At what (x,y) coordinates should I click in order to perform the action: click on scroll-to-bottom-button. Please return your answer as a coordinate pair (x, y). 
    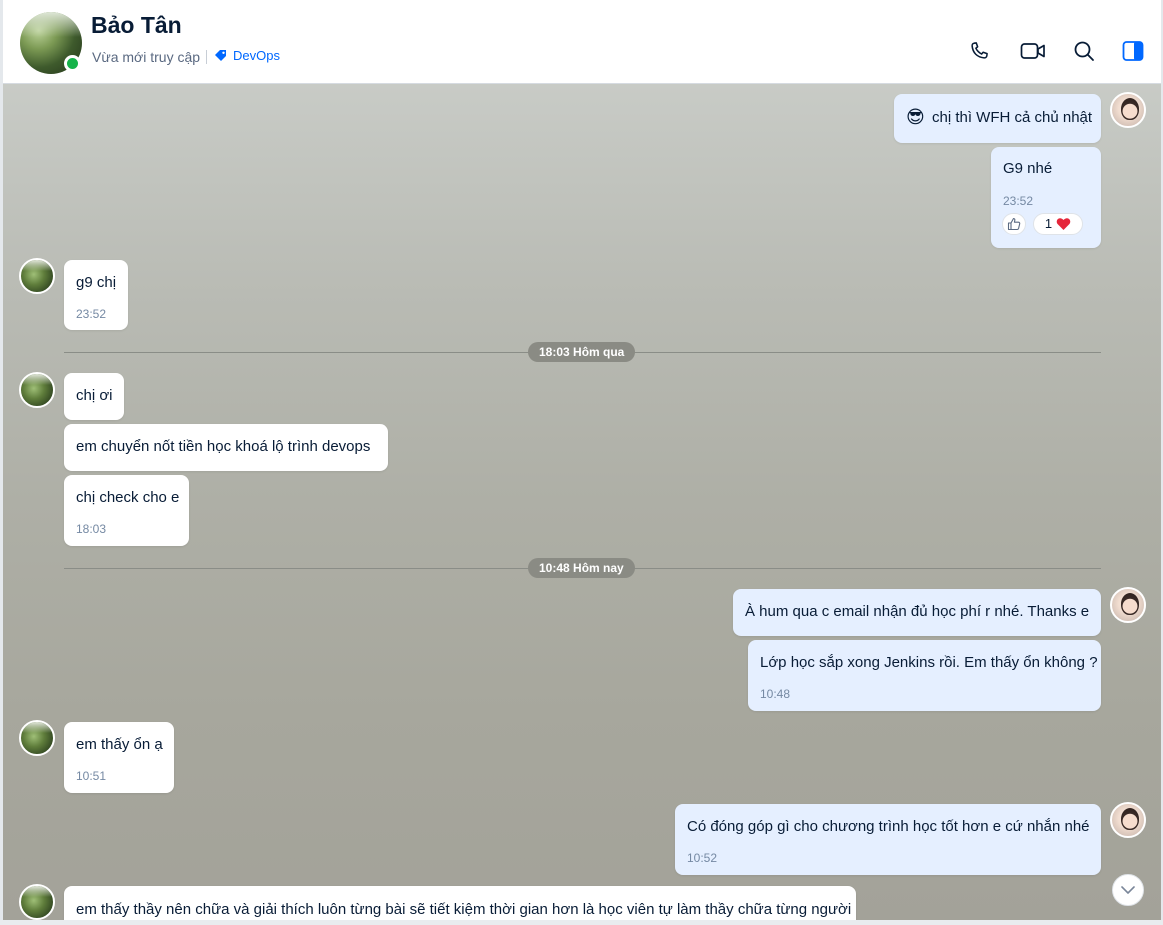
    Looking at the image, I should click on (1128, 890).